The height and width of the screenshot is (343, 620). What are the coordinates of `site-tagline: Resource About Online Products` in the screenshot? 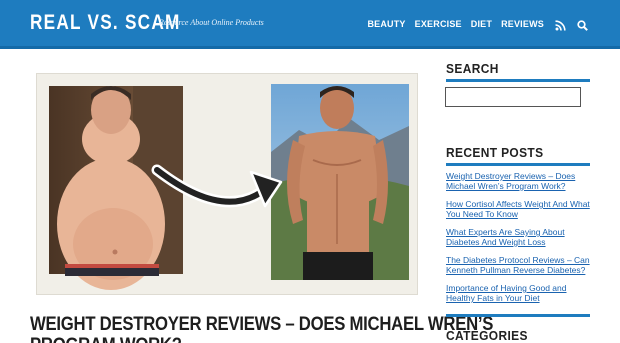 It's located at (211, 22).